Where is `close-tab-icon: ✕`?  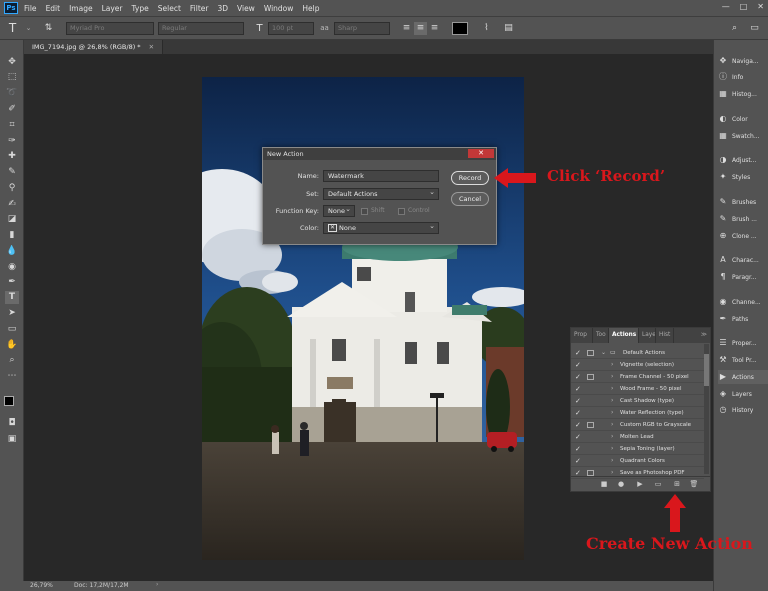
close-tab-icon: ✕ is located at coordinates (151, 47).